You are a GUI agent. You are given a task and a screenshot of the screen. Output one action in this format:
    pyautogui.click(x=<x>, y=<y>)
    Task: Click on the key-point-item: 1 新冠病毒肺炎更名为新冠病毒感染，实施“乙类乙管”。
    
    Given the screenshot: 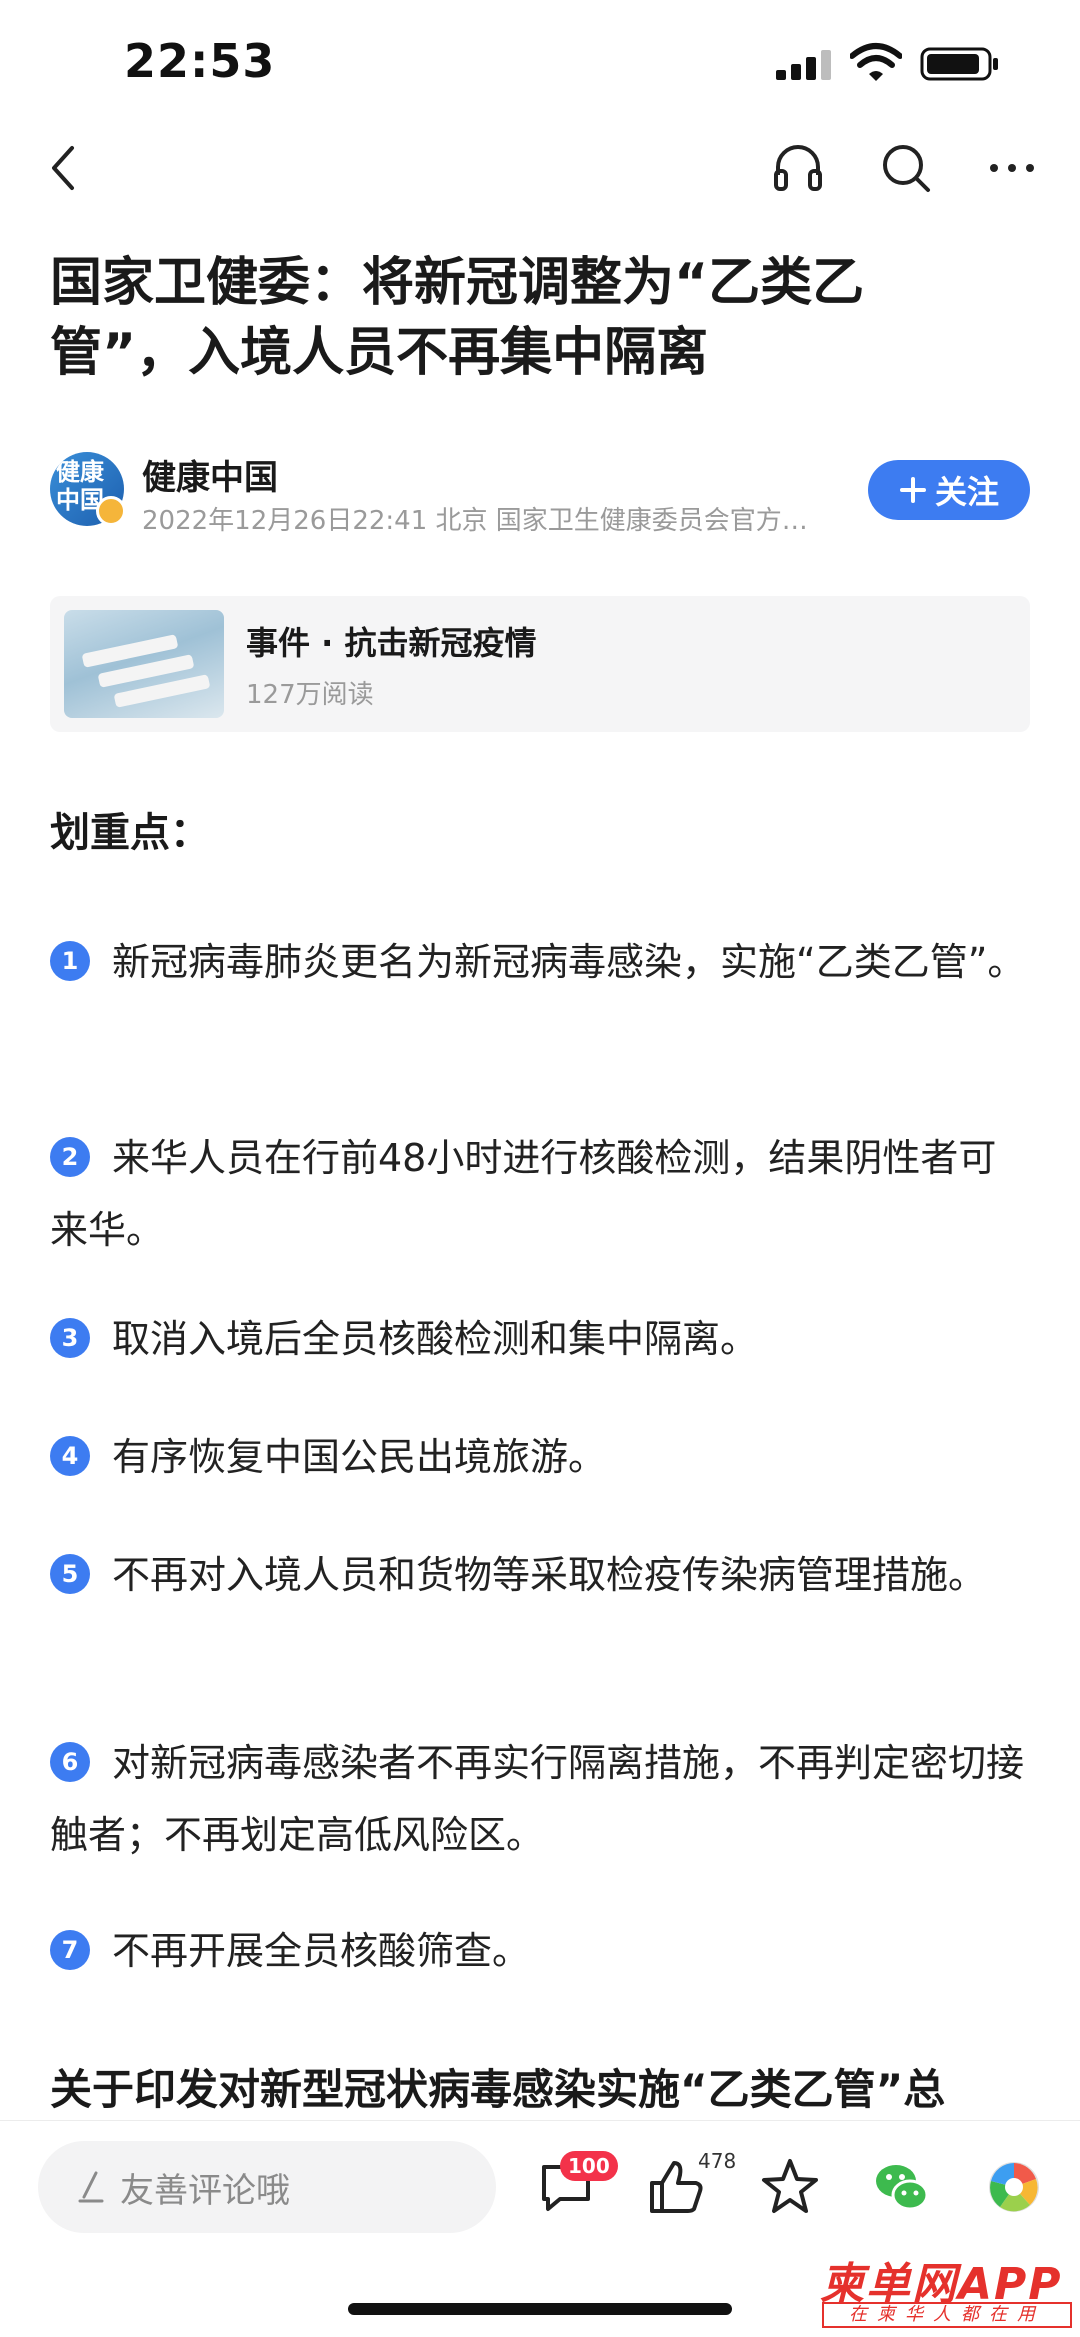 What is the action you would take?
    pyautogui.click(x=540, y=962)
    